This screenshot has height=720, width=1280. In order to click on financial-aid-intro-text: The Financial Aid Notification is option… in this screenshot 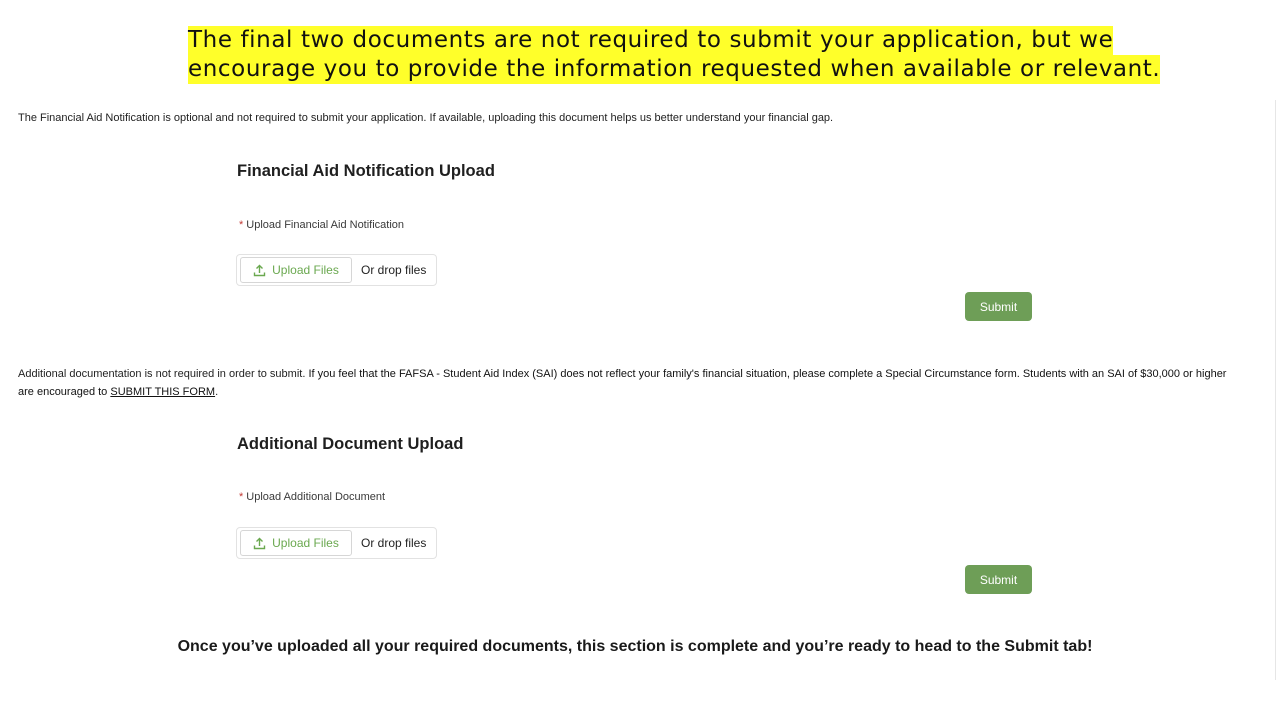, I will do `click(426, 118)`.